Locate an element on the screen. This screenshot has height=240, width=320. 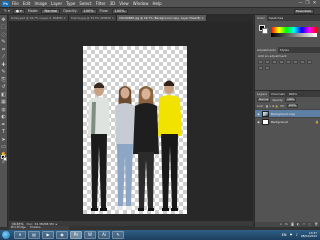
photoshop-icon: Ps is located at coordinates (76, 235).